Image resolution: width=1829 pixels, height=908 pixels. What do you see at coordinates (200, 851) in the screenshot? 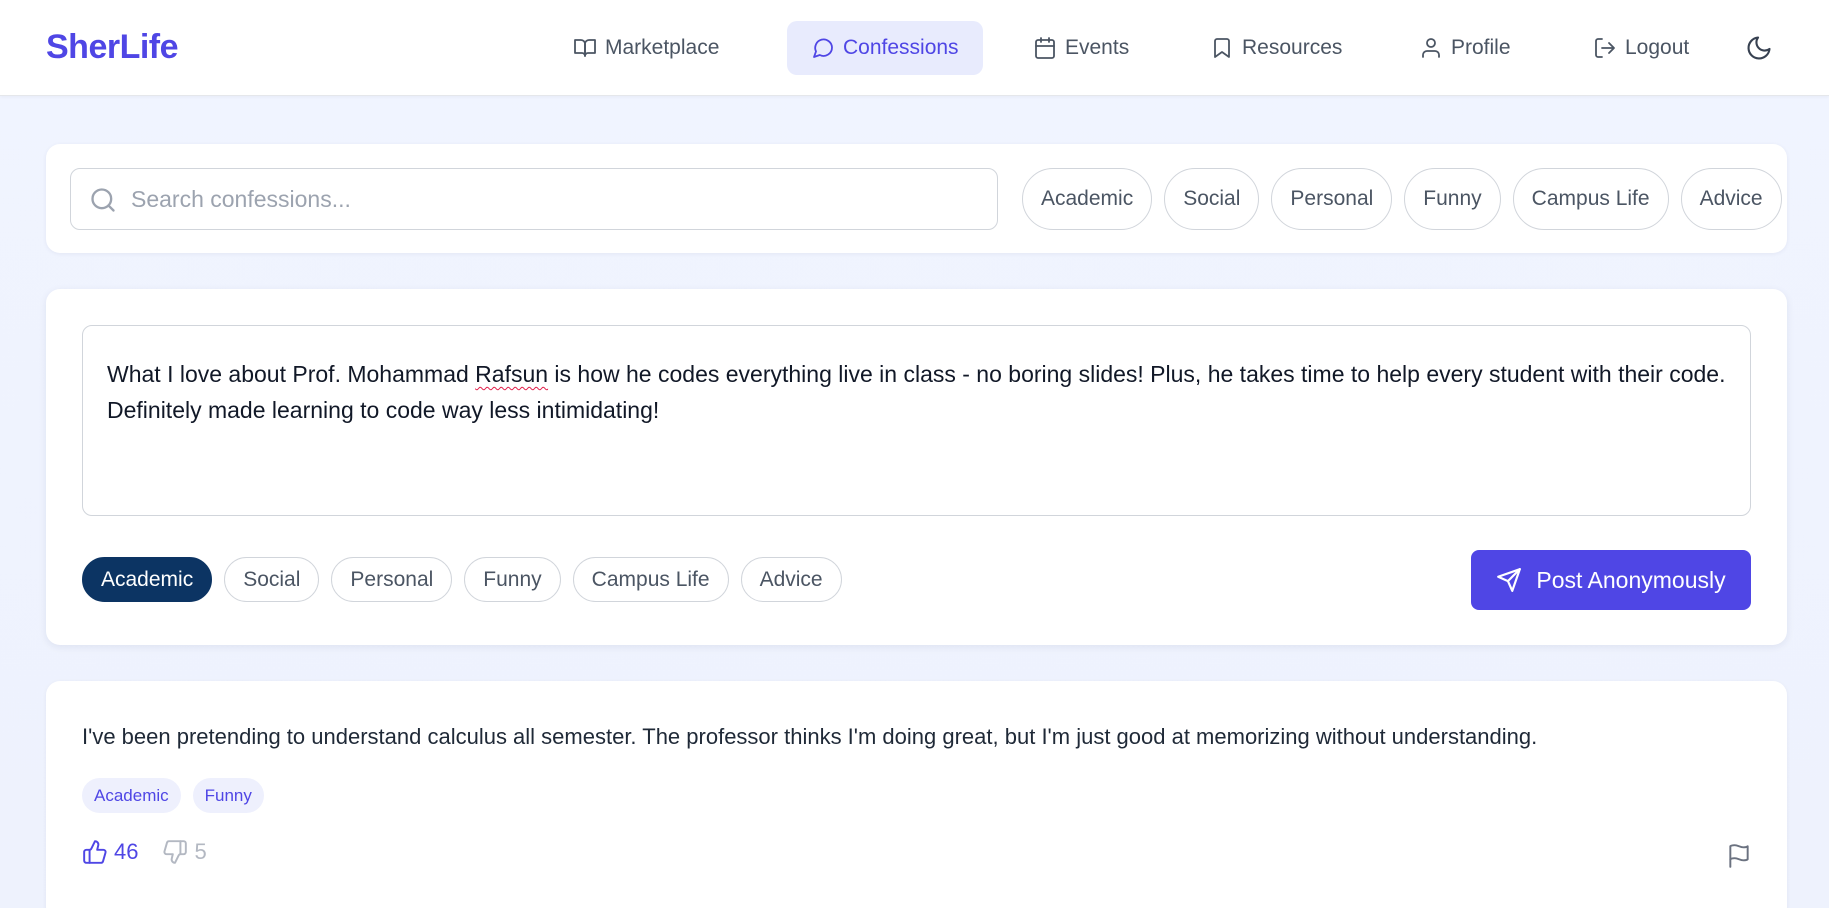
I see `downvote-count: 5` at bounding box center [200, 851].